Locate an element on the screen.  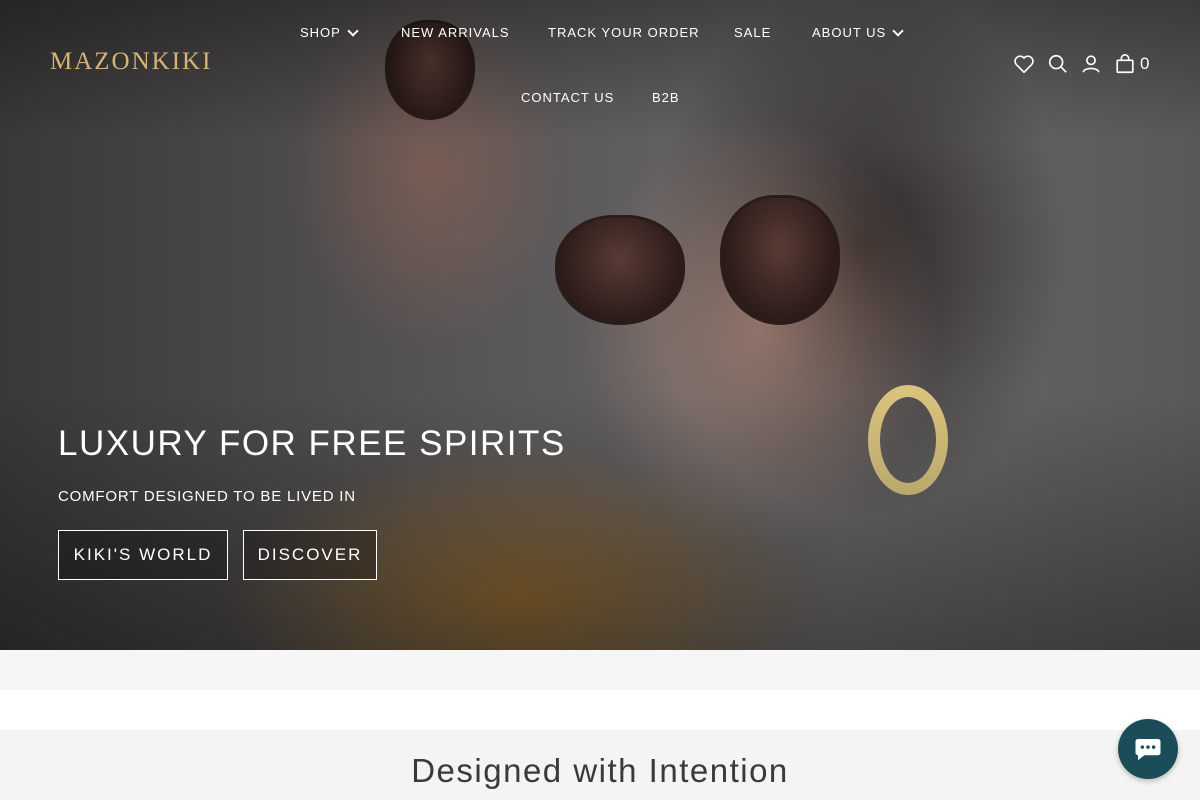
shopping-bag-icon is located at coordinates (1125, 64).